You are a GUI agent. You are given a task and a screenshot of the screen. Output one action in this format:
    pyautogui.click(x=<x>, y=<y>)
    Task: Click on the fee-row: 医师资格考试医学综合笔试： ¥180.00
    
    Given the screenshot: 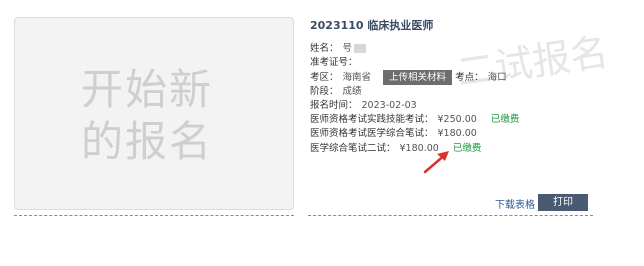 What is the action you would take?
    pyautogui.click(x=393, y=133)
    